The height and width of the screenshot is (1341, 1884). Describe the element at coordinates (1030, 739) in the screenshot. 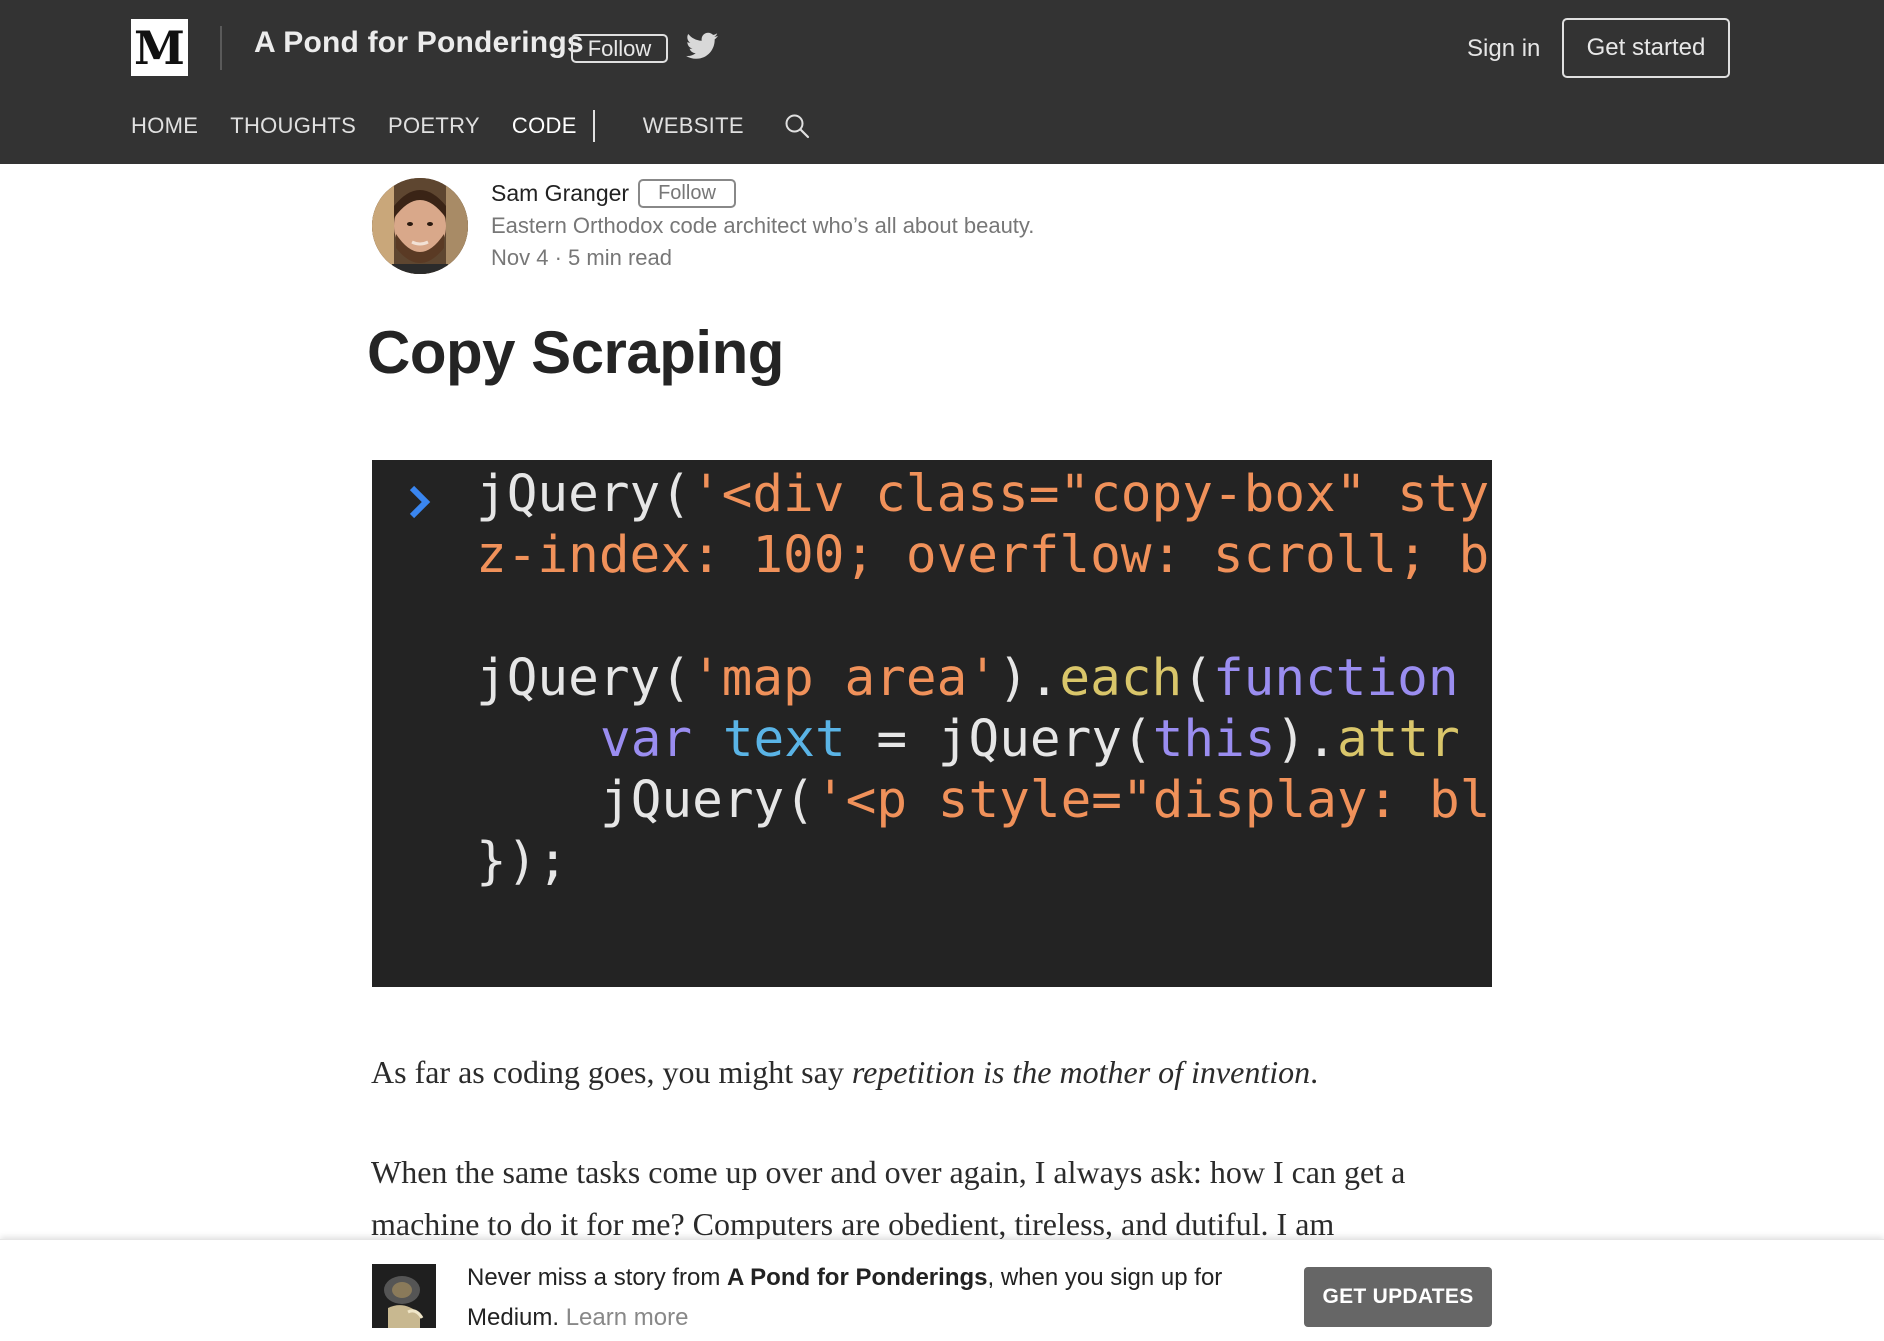

I see `code-line-4: var text = jQuery(this).attr` at that location.